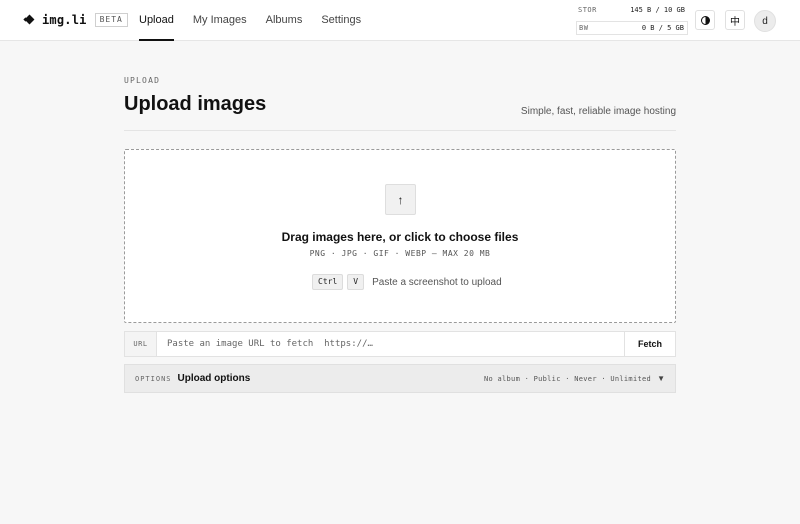 This screenshot has width=800, height=524. I want to click on nav-upload: Upload, so click(156, 20).